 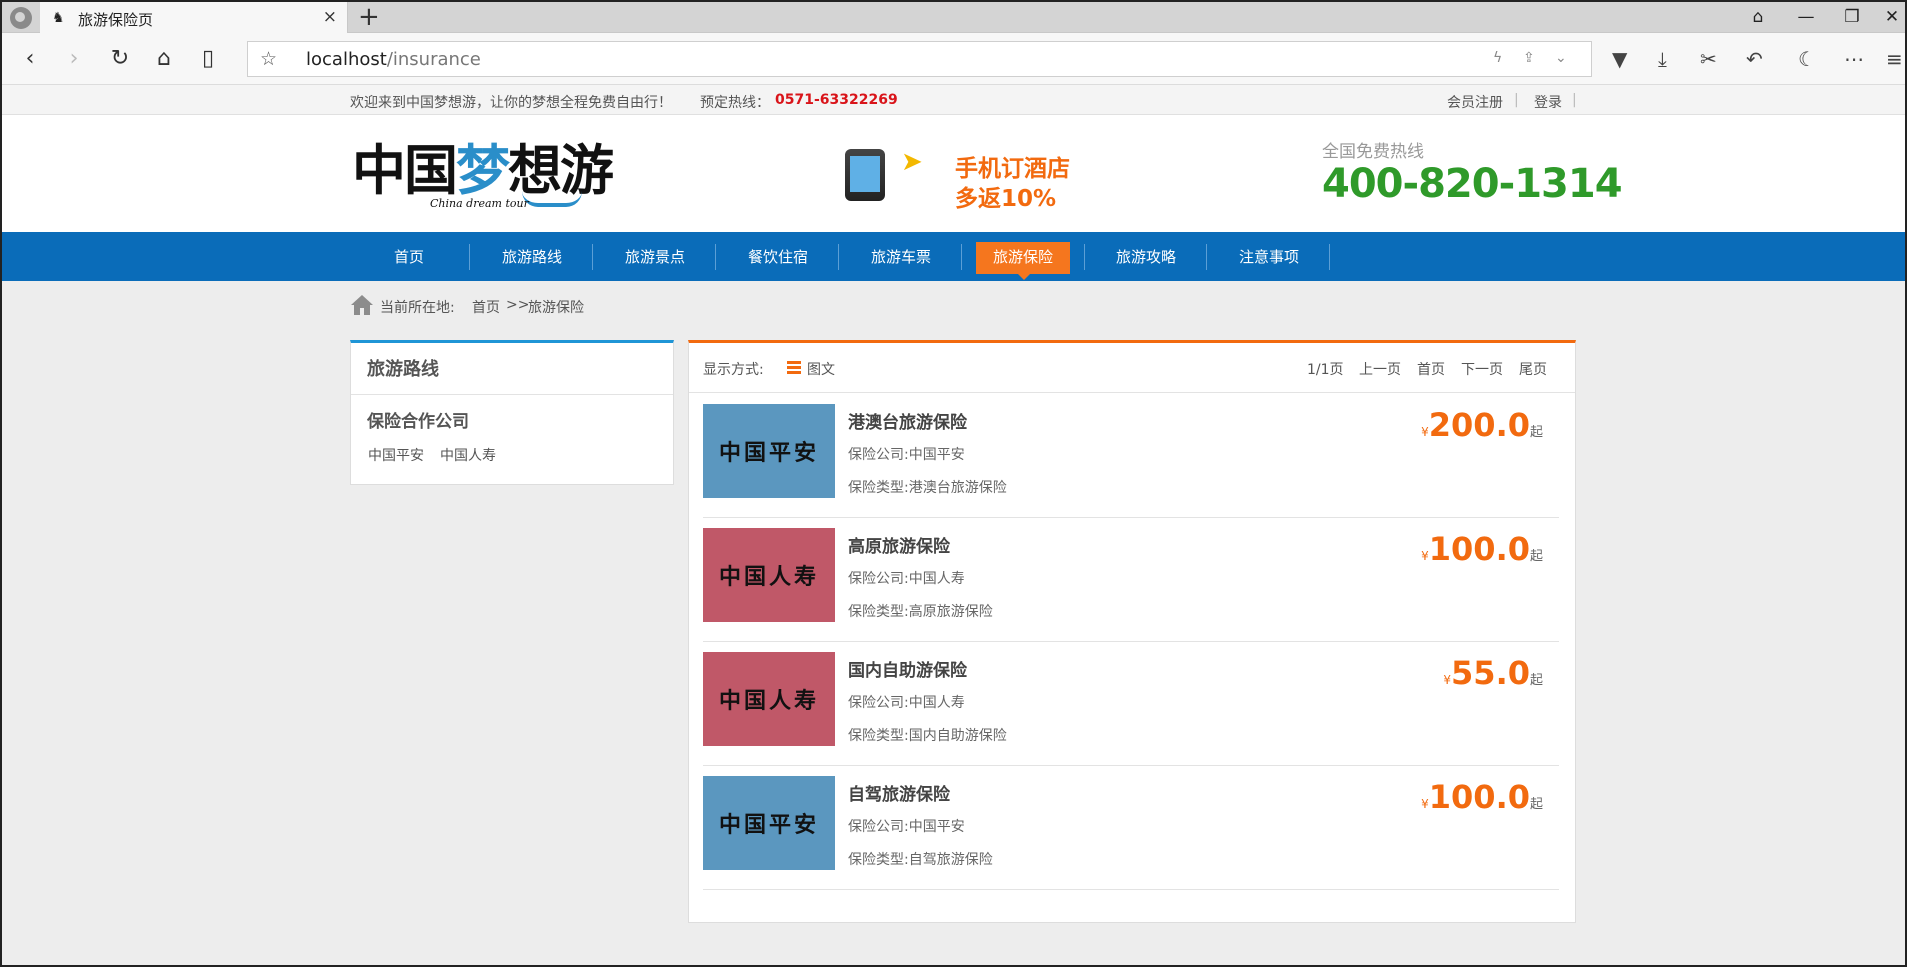 What do you see at coordinates (821, 369) in the screenshot?
I see `display-mode-option: 图文` at bounding box center [821, 369].